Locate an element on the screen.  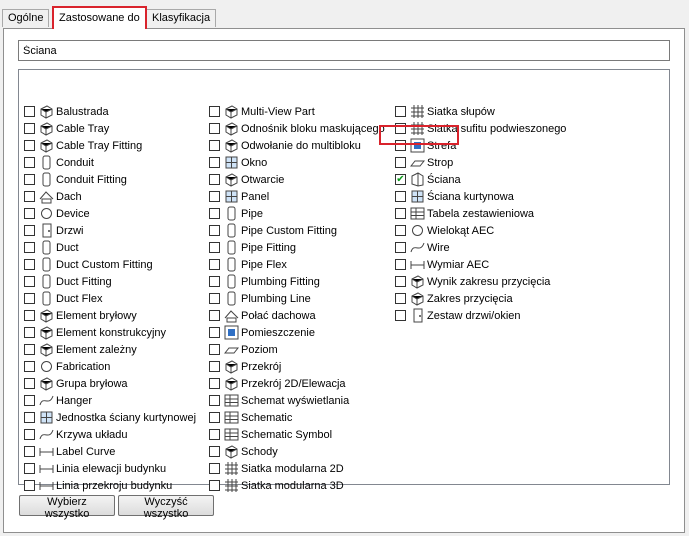
list-item: Ściana kurtynowa is located at coordinates (454, 196).